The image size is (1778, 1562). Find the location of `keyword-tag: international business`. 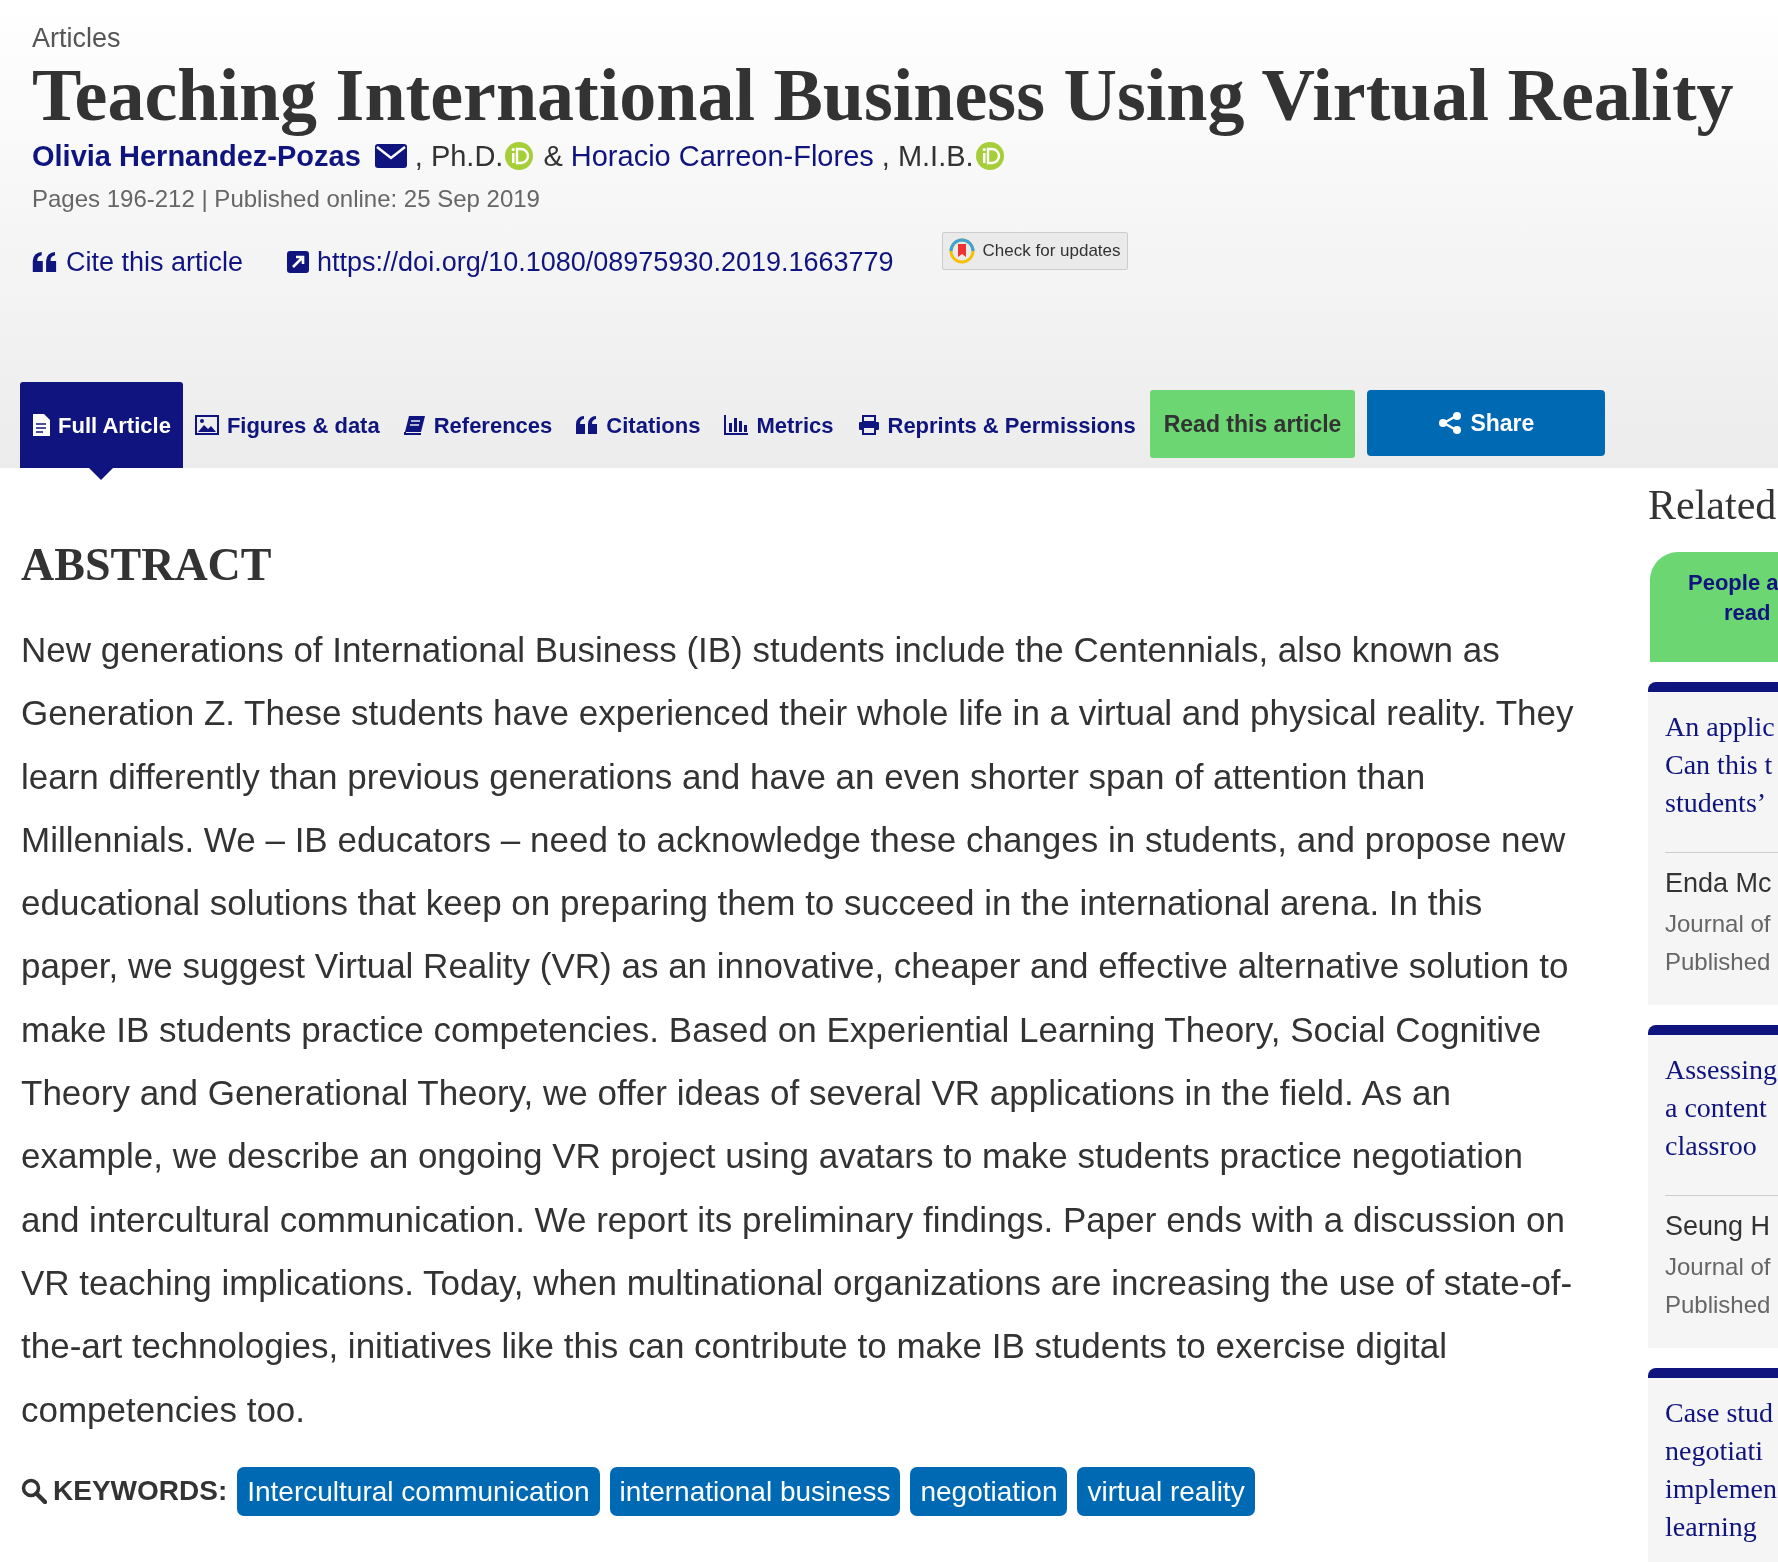

keyword-tag: international business is located at coordinates (755, 1491).